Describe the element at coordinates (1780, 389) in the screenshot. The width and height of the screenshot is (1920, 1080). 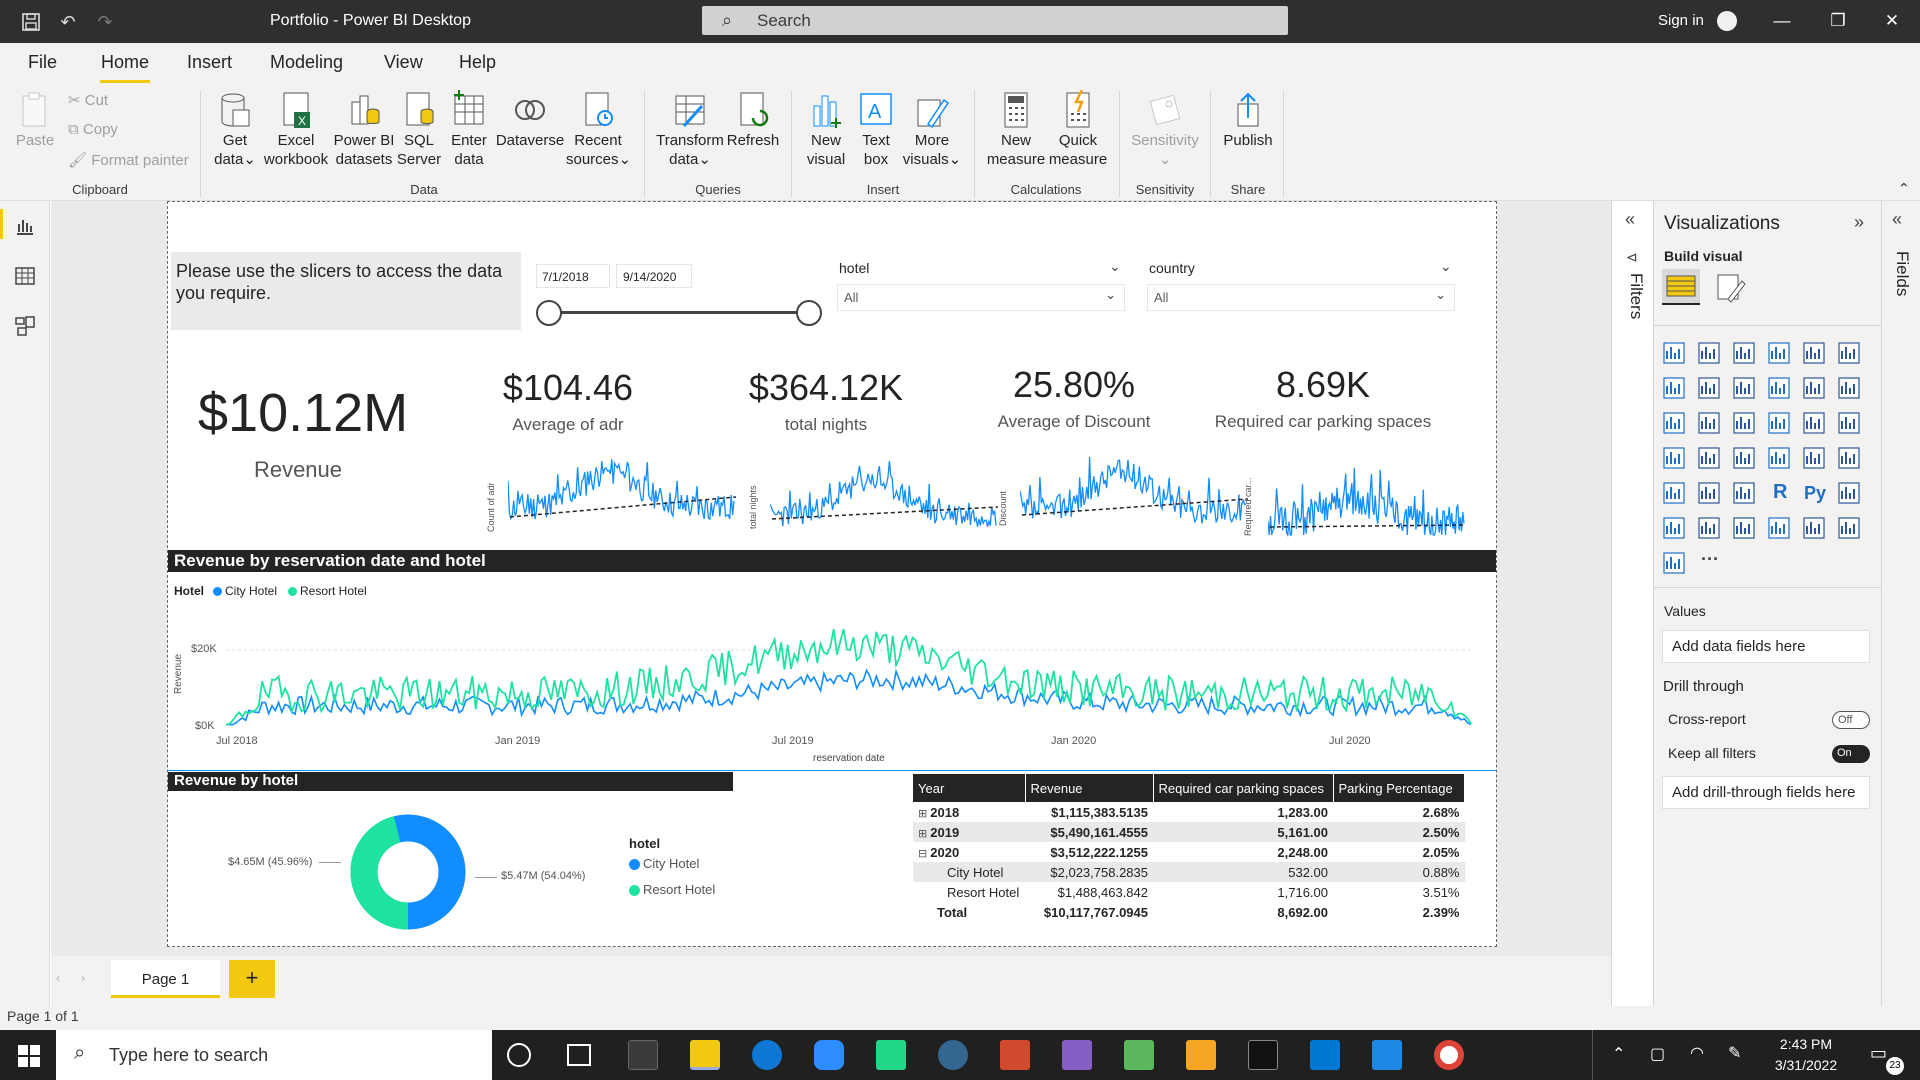
I see `line-column-visual-icon` at that location.